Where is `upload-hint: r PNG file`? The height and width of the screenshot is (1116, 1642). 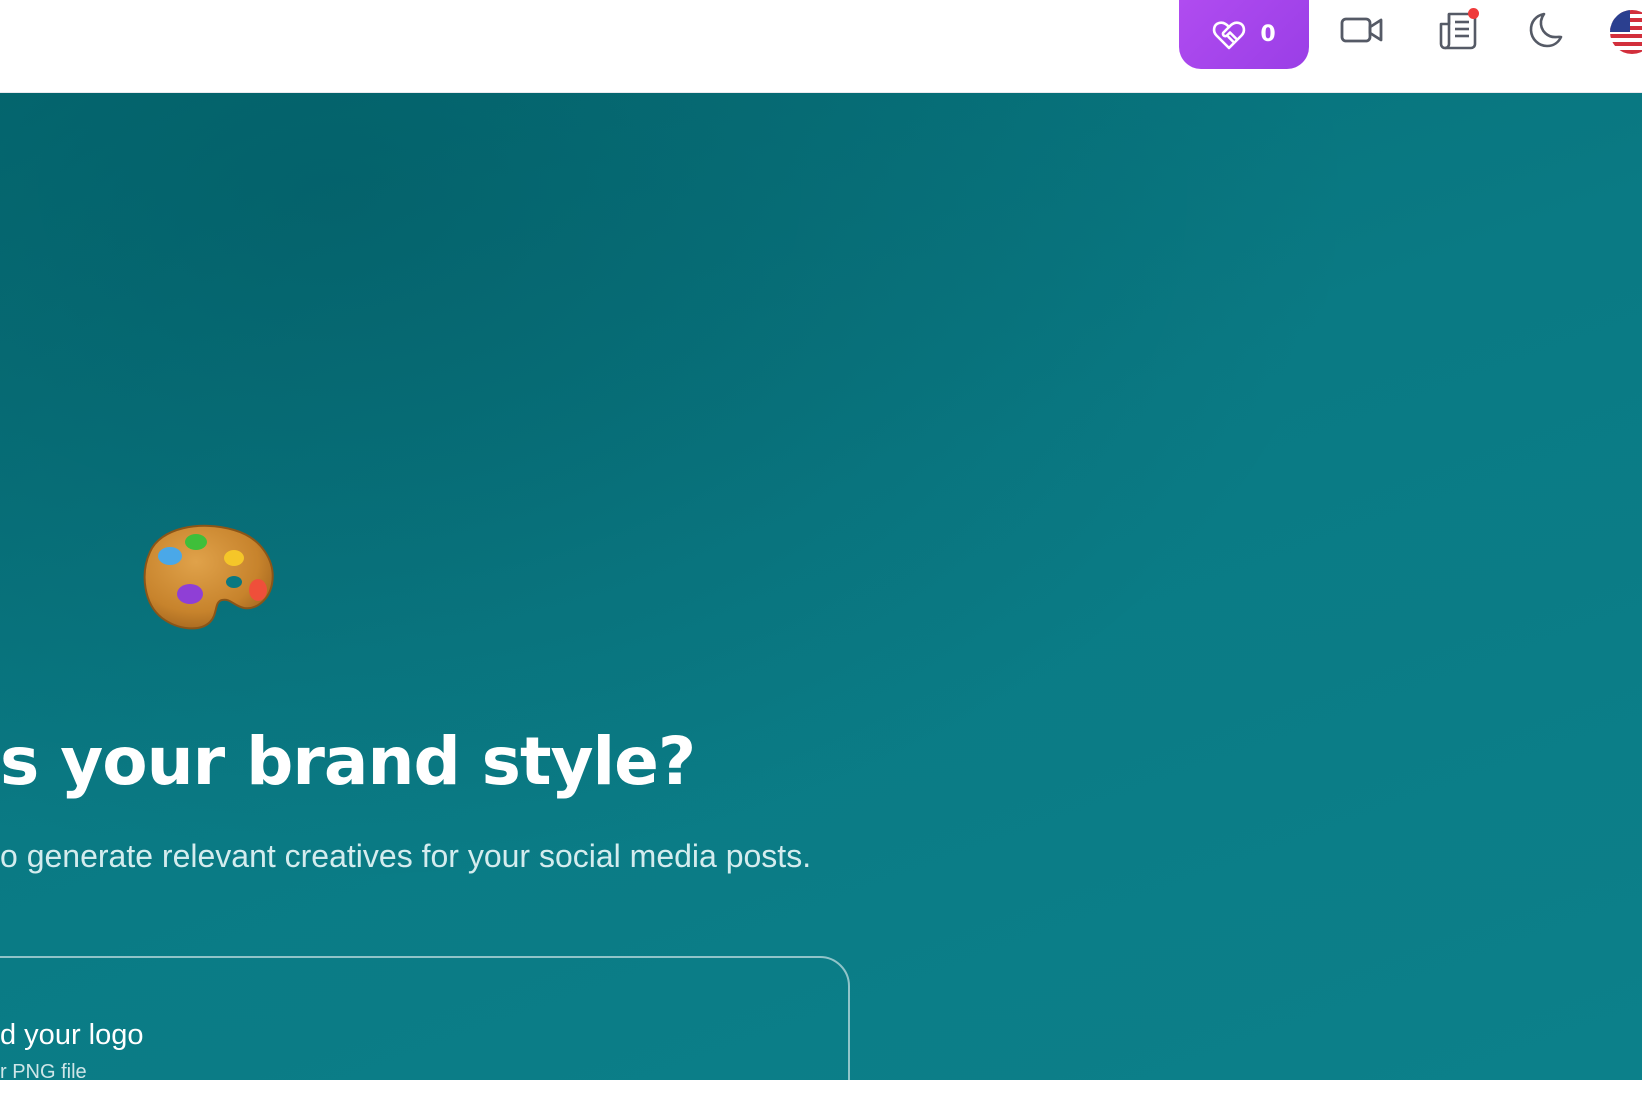 upload-hint: r PNG file is located at coordinates (43, 1072).